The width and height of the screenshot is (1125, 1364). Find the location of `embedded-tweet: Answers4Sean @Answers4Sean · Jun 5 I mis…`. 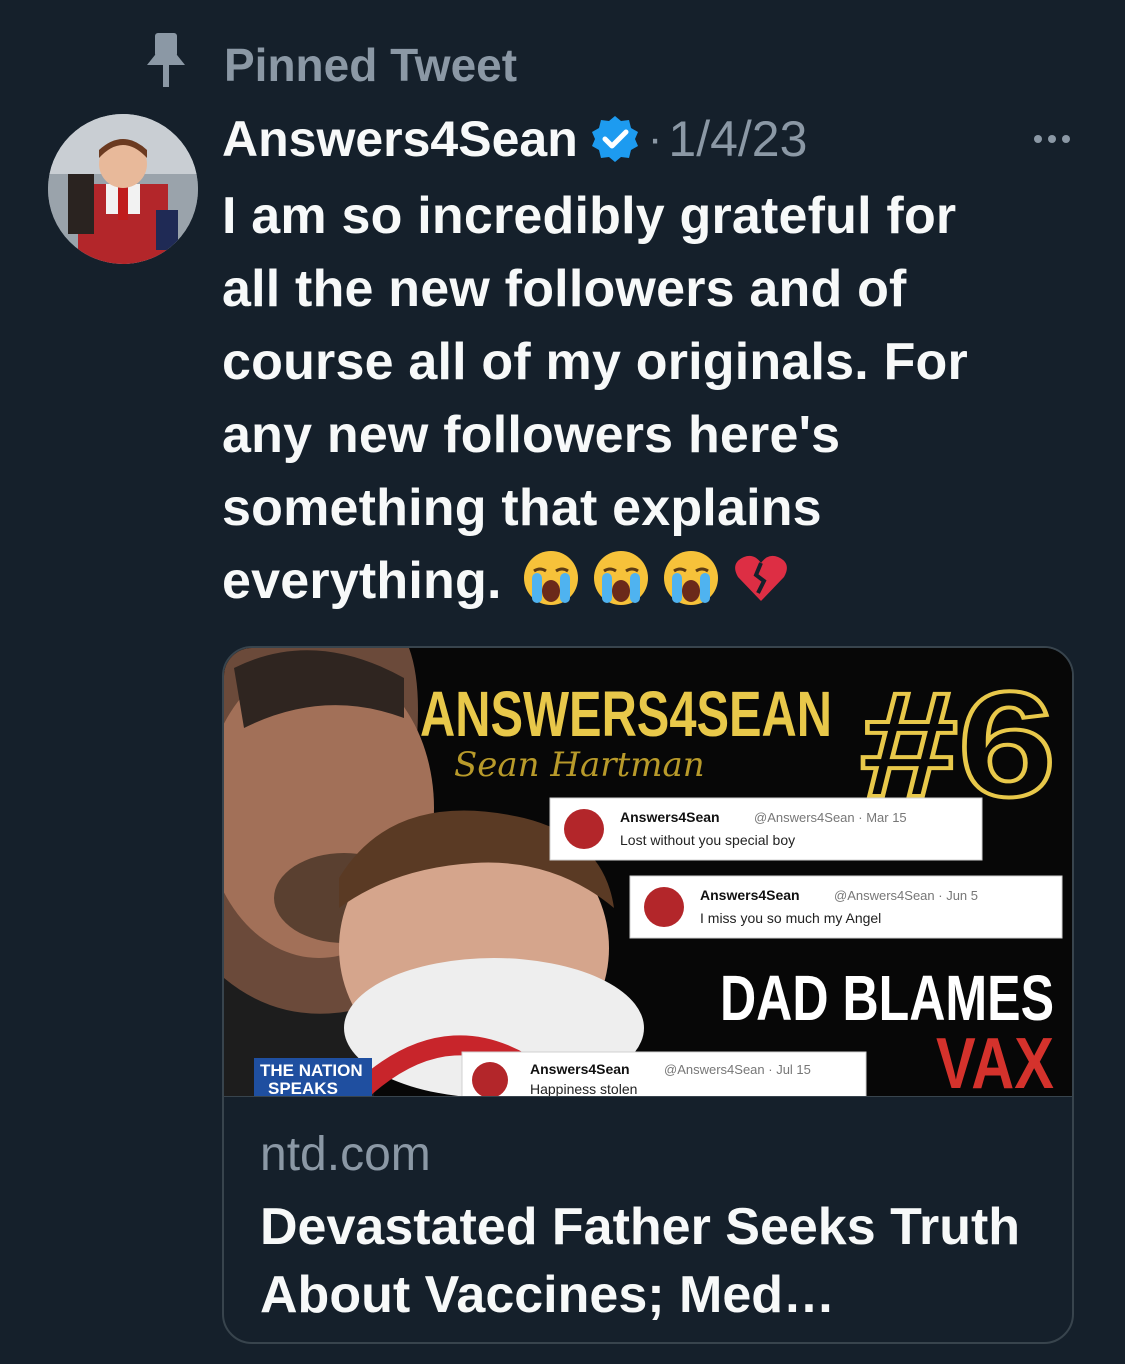

embedded-tweet: Answers4Sean @Answers4Sean · Jun 5 I mis… is located at coordinates (846, 907).